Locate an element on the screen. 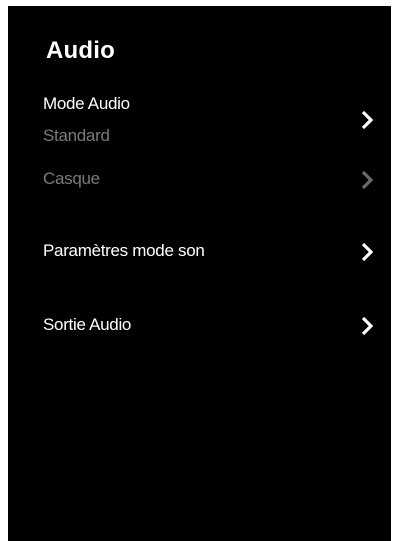 This screenshot has width=395, height=541. menu-item-mode-audio: Mode Audio Standard is located at coordinates (199, 124).